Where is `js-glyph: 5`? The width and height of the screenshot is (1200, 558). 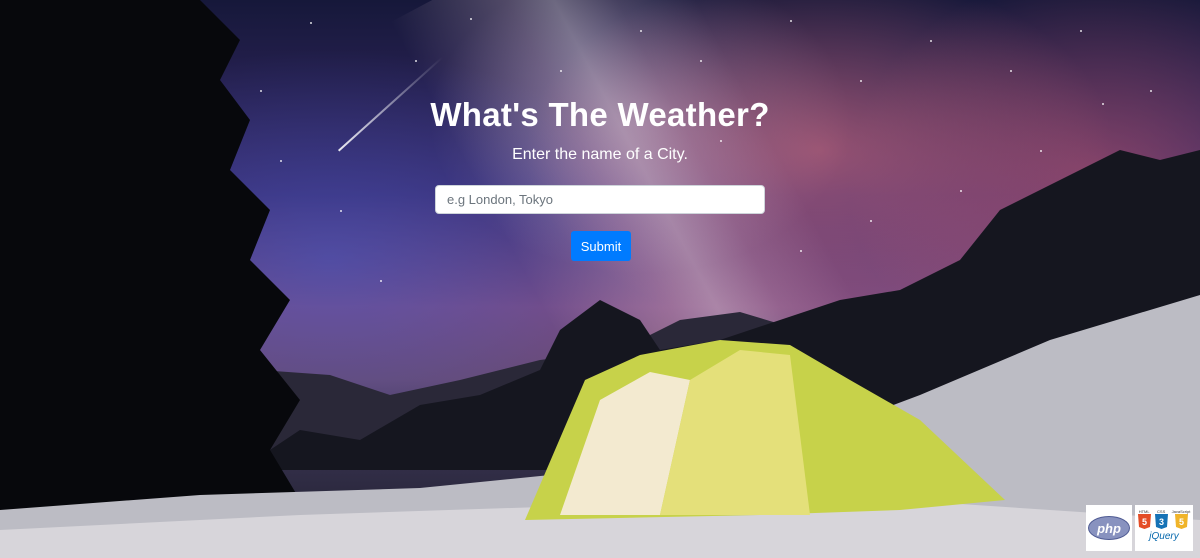 js-glyph: 5 is located at coordinates (1180, 522).